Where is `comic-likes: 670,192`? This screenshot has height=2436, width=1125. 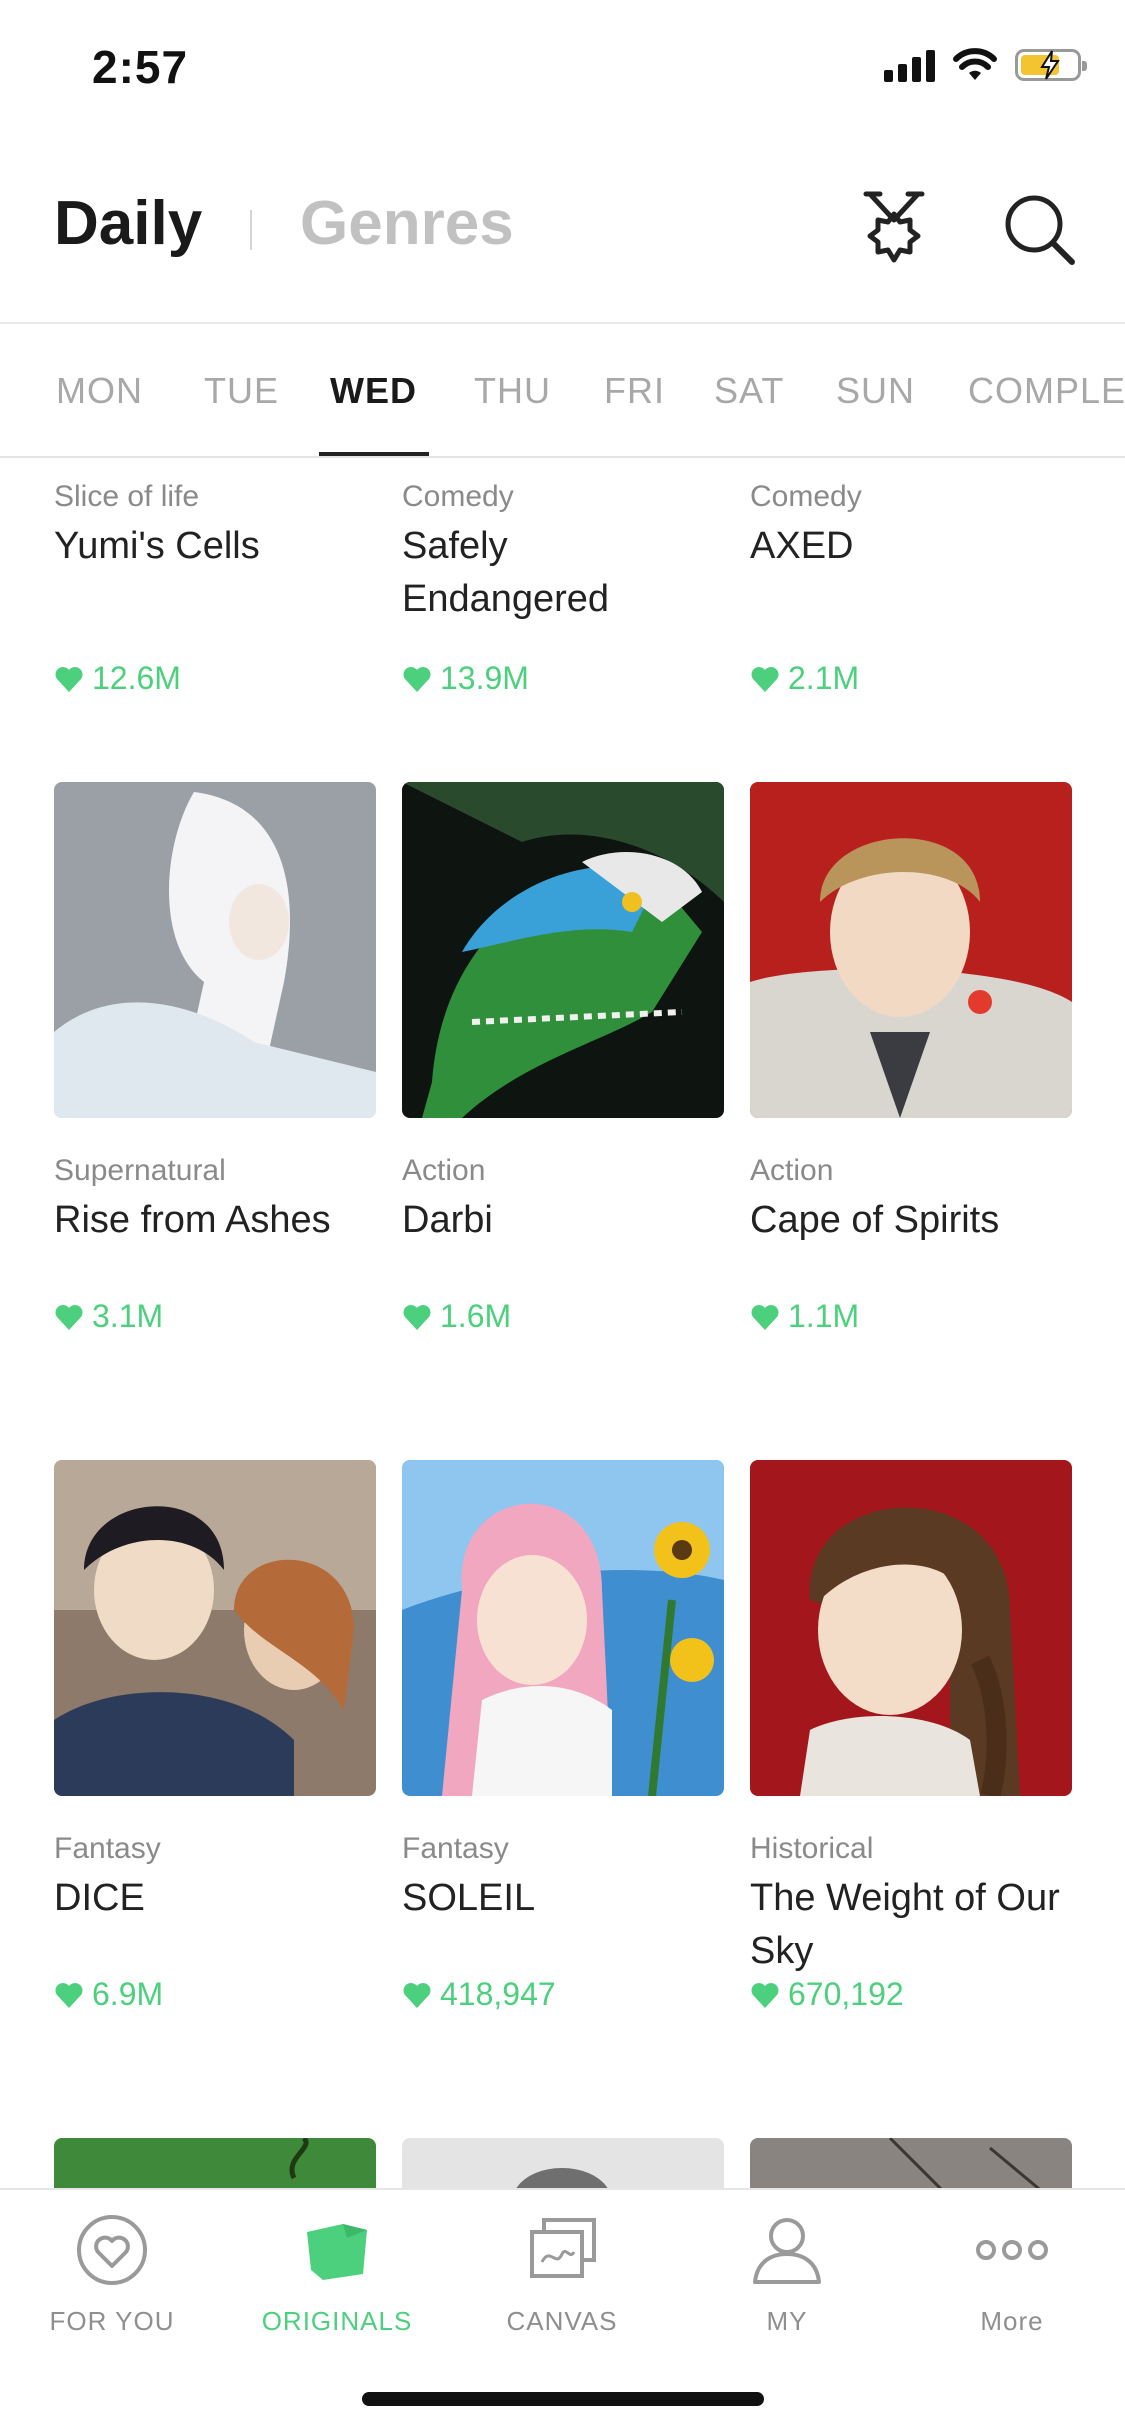 comic-likes: 670,192 is located at coordinates (827, 1994).